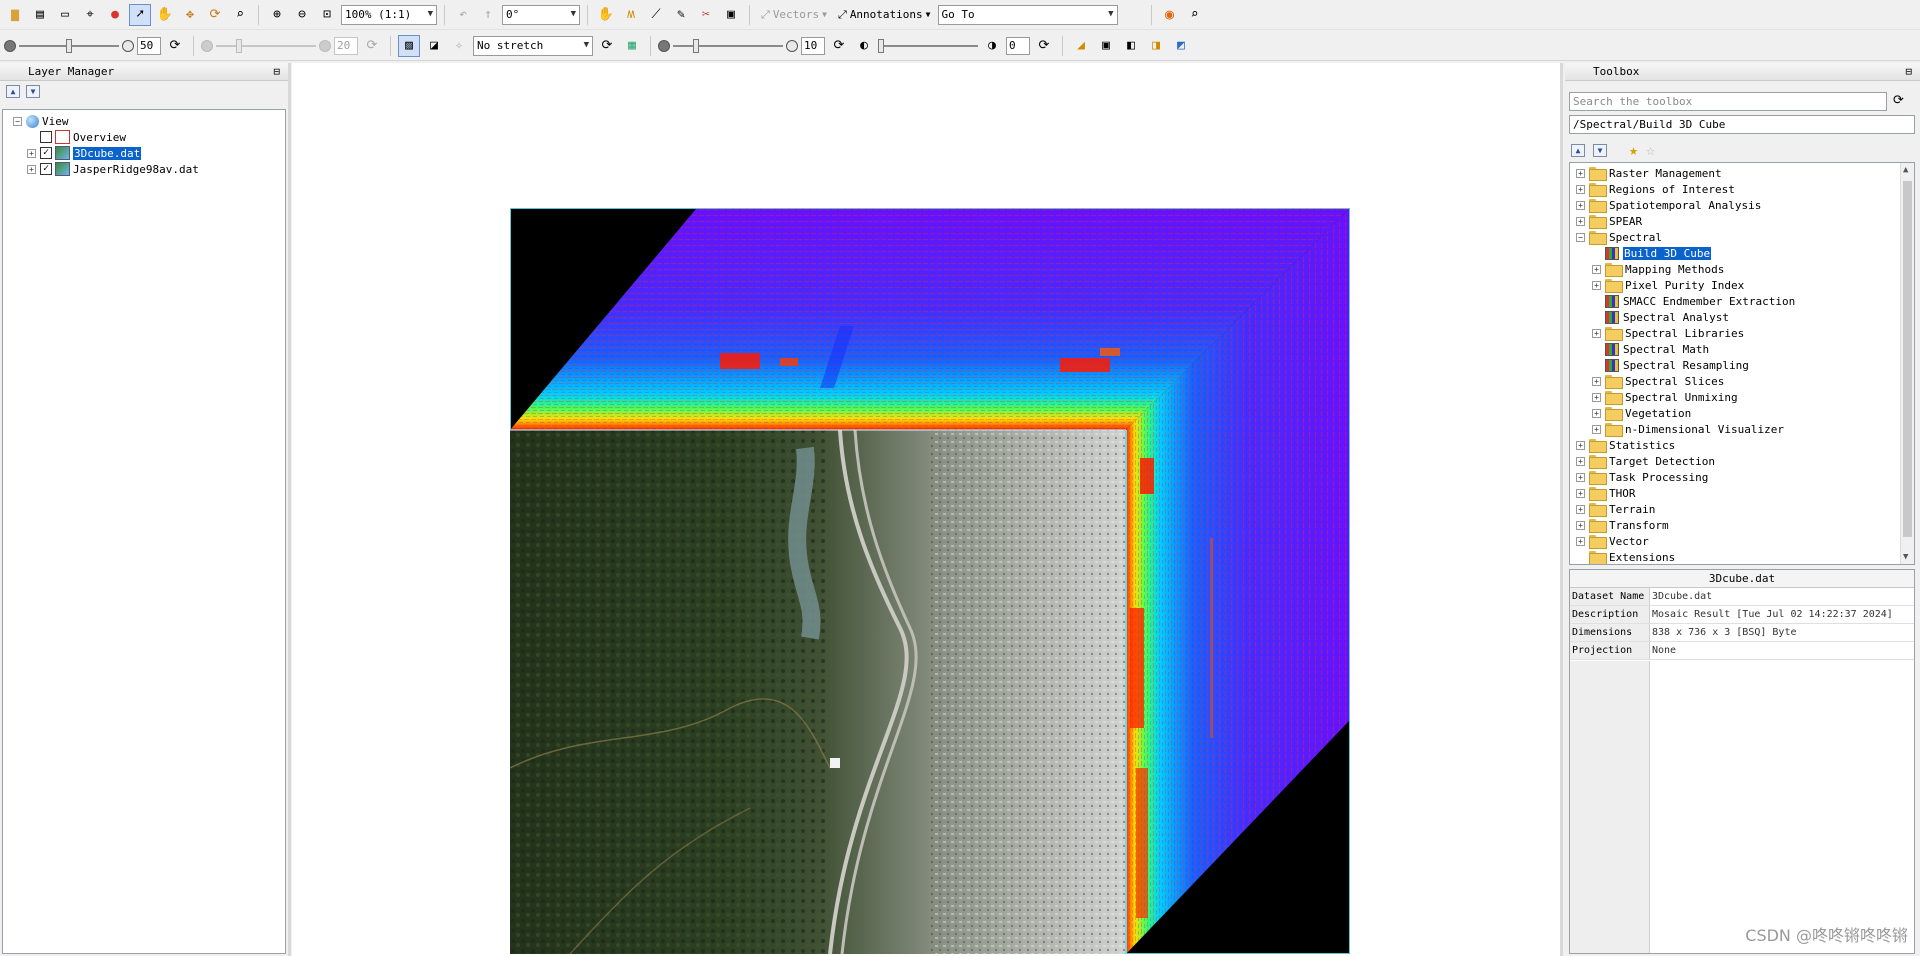  Describe the element at coordinates (606, 15) in the screenshot. I see `cursor-value-icon: ✋` at that location.